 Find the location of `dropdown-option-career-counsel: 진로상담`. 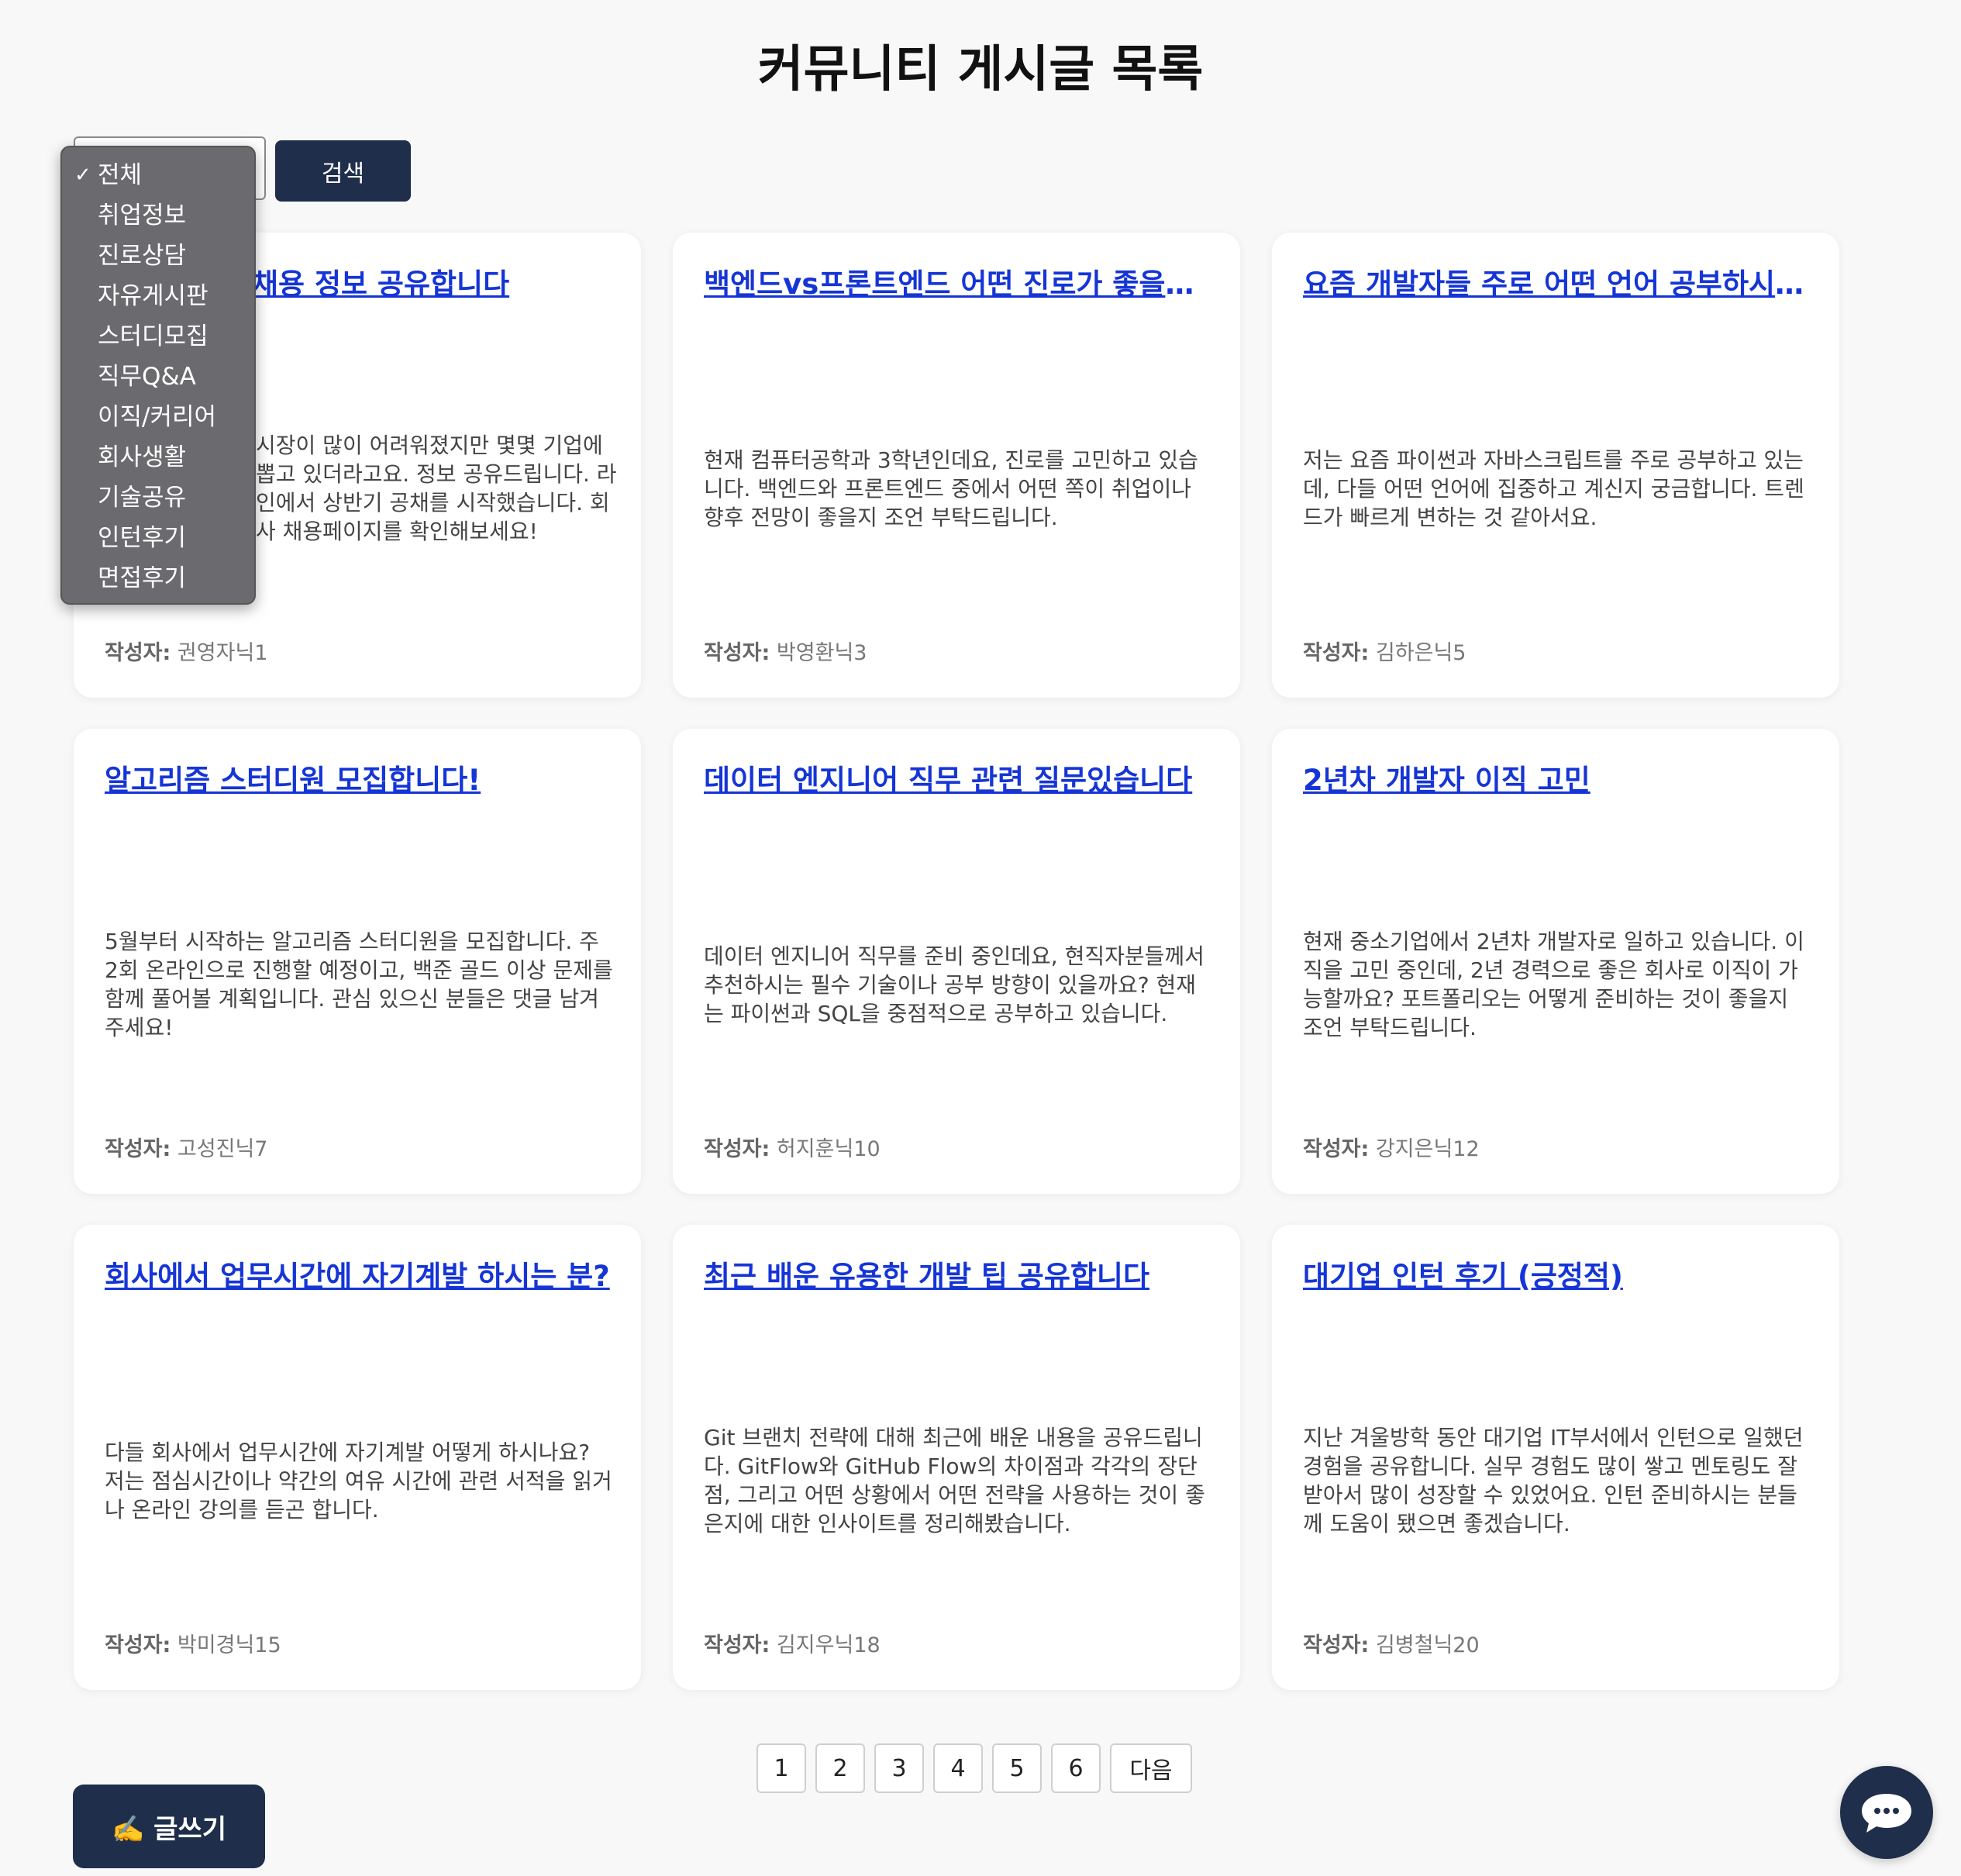

dropdown-option-career-counsel: 진로상담 is located at coordinates (158, 256).